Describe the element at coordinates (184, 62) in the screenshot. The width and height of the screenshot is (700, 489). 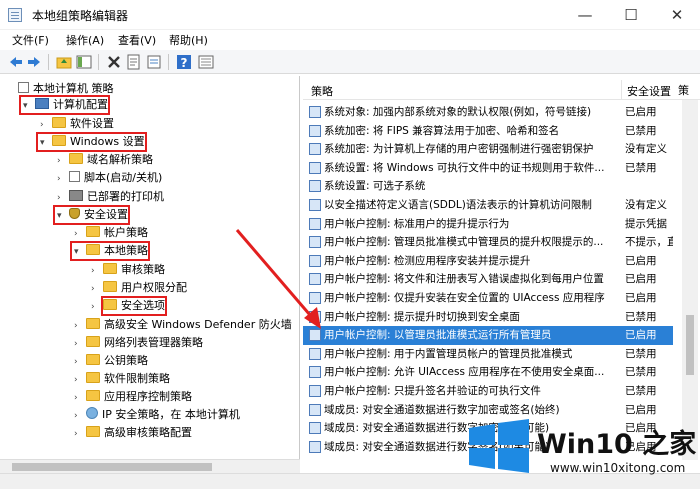
I see `help-icon: ?` at that location.